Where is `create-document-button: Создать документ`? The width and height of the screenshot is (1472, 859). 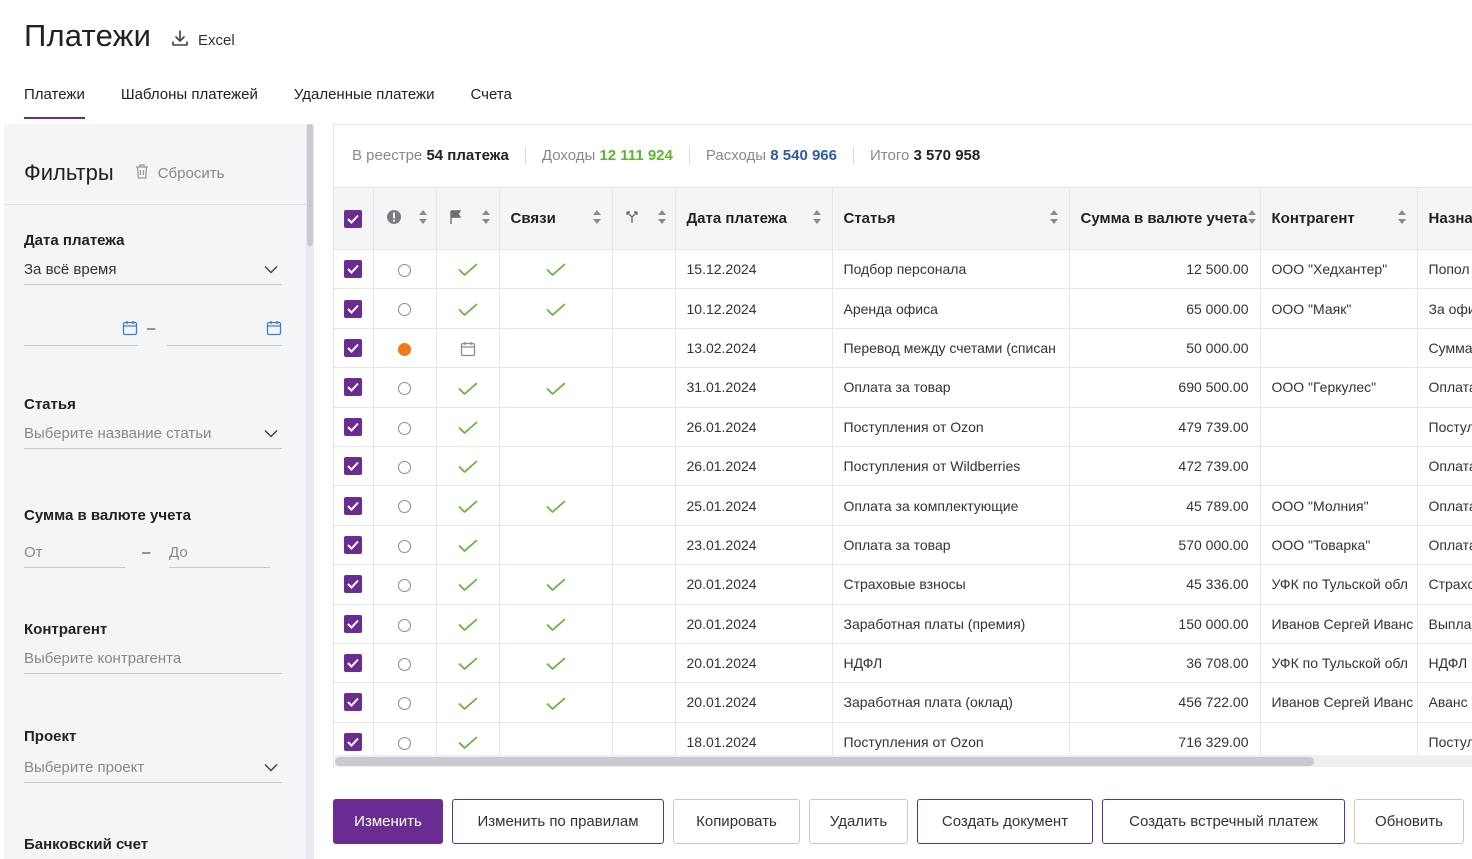 create-document-button: Создать документ is located at coordinates (1005, 821).